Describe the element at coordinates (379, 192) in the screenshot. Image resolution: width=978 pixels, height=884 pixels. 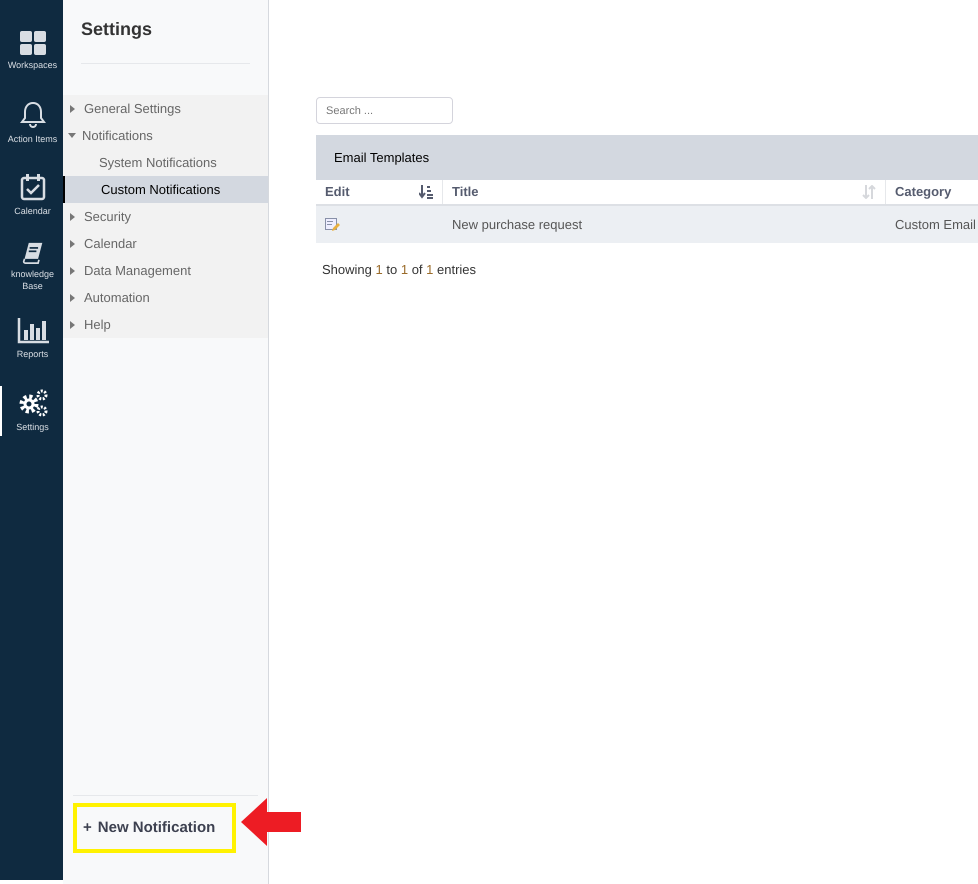
I see `column-header: Edit` at that location.